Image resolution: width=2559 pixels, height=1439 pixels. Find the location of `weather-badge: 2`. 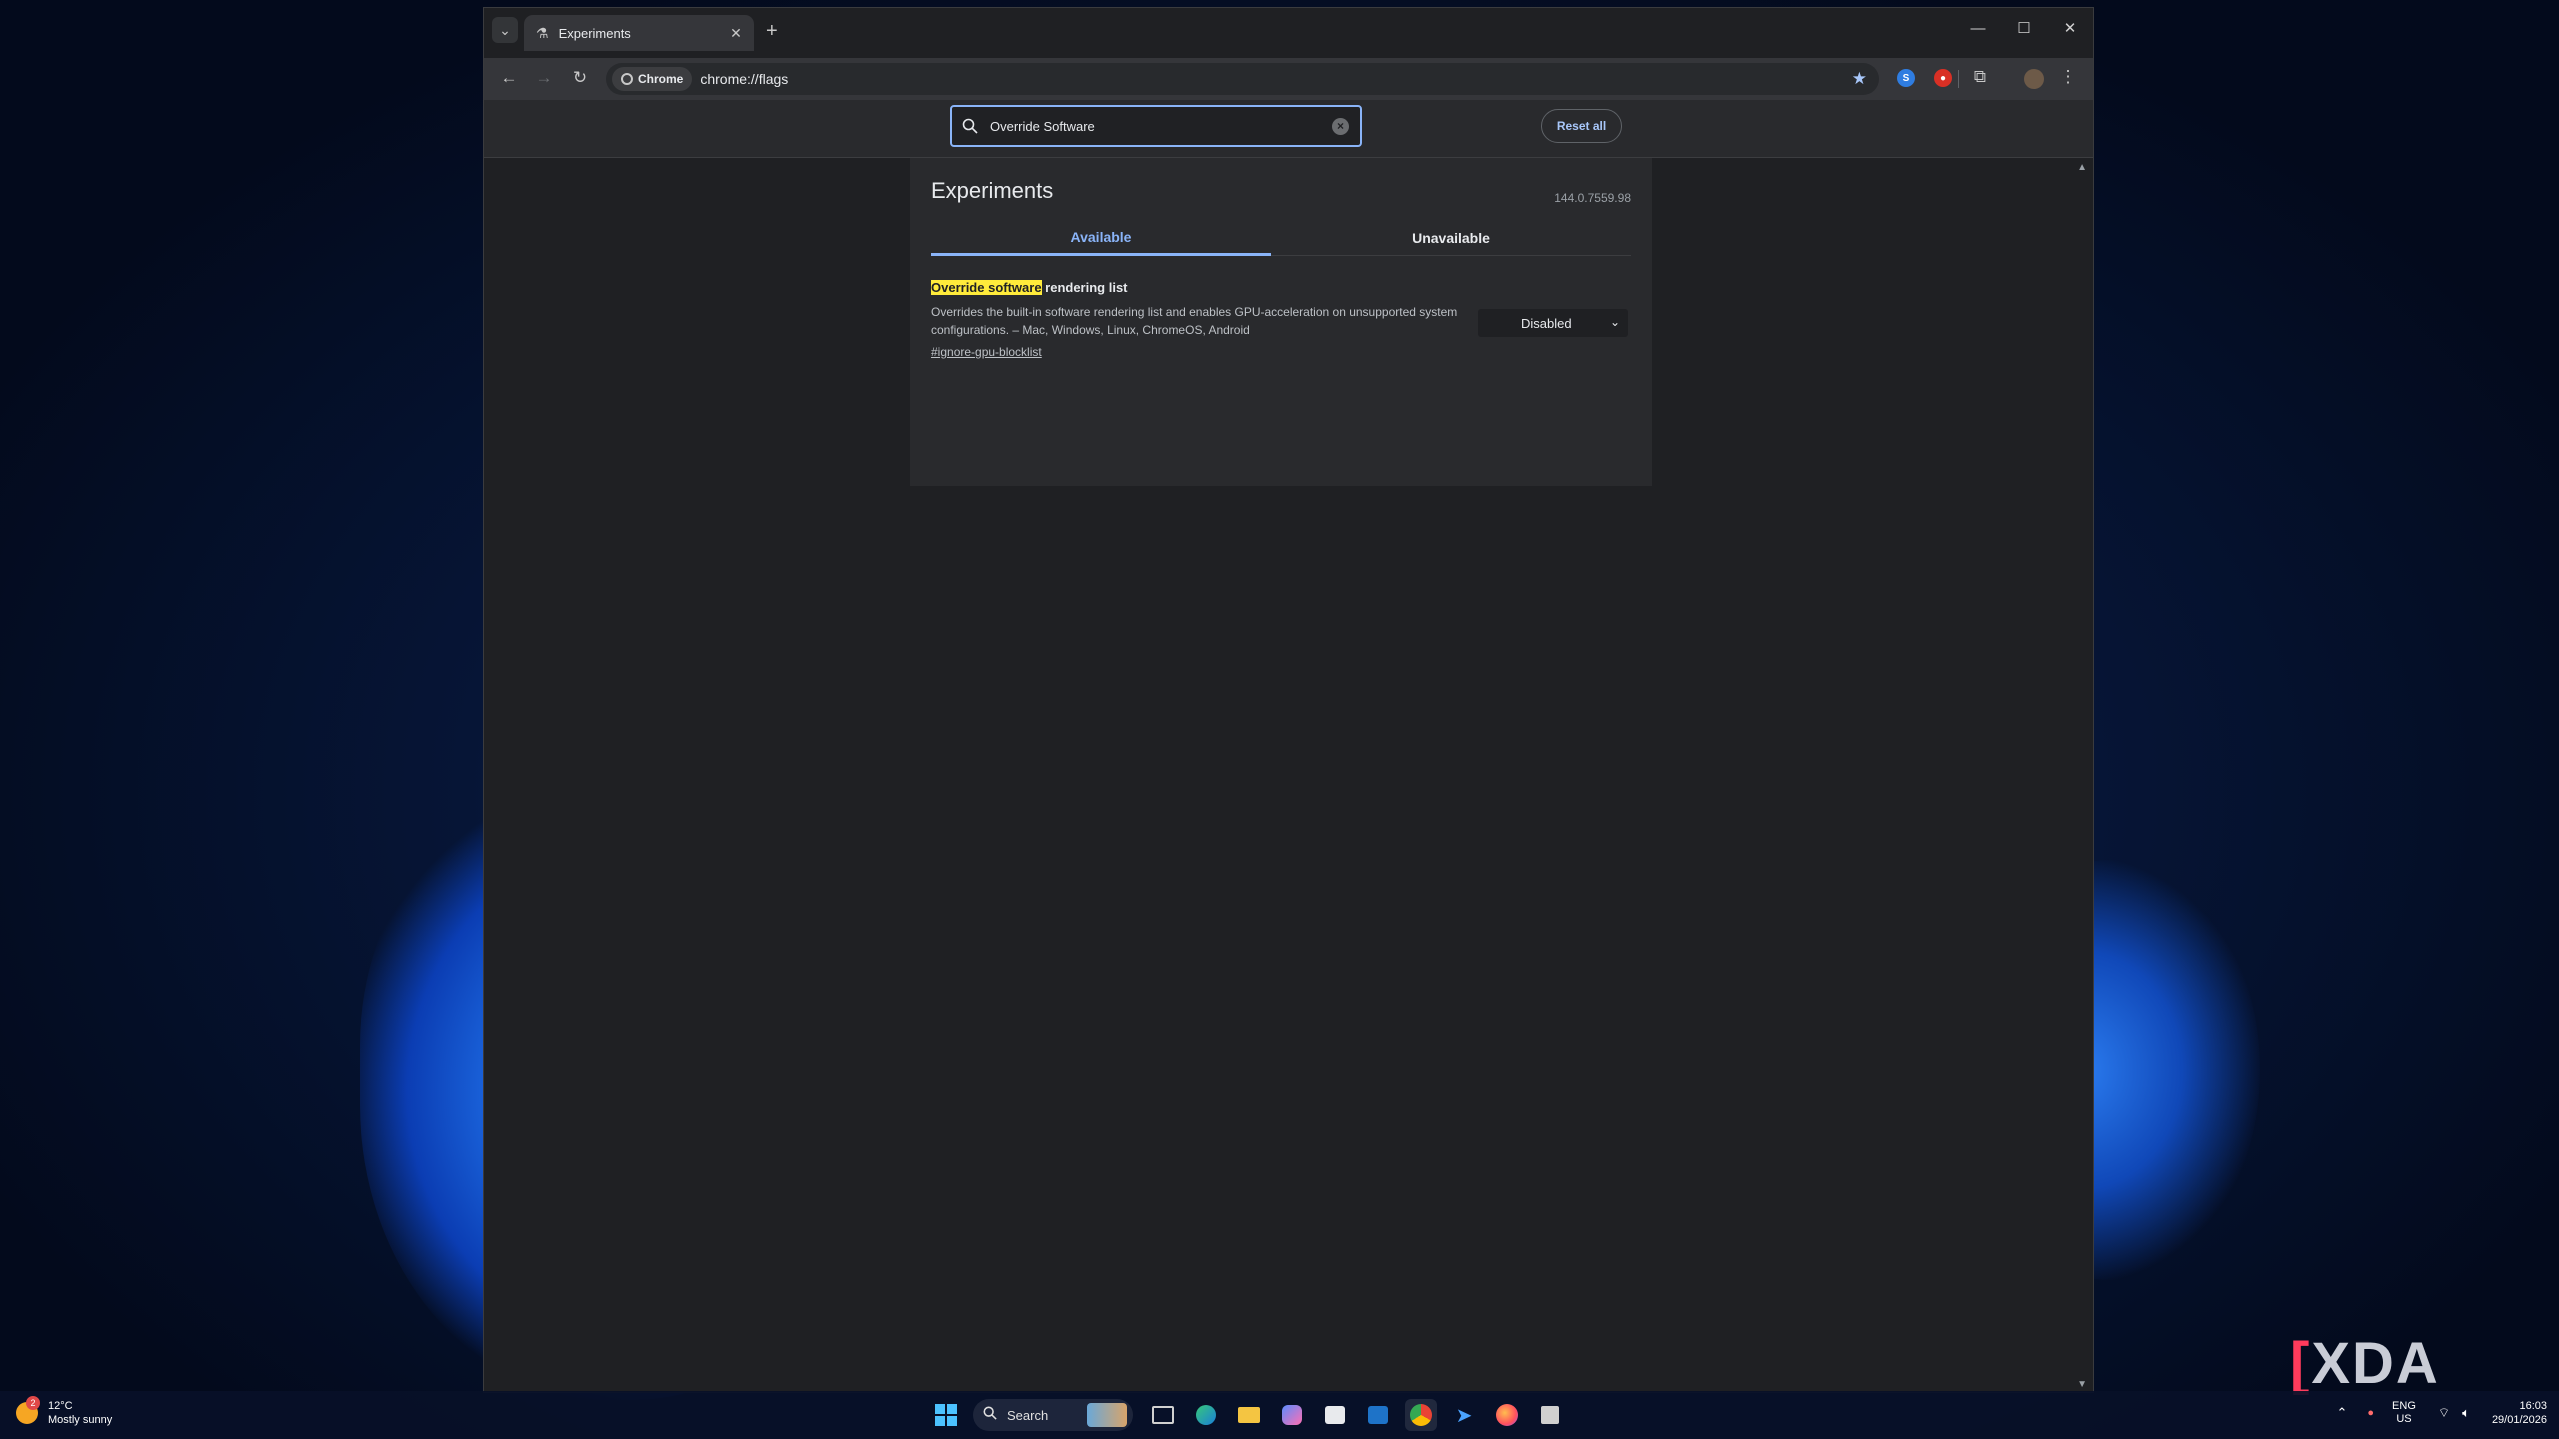

weather-badge: 2 is located at coordinates (33, 1403).